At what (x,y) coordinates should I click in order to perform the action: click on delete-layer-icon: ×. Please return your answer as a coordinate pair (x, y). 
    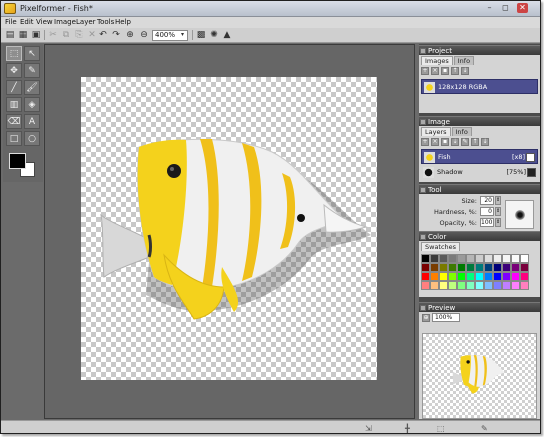
    Looking at the image, I should click on (435, 142).